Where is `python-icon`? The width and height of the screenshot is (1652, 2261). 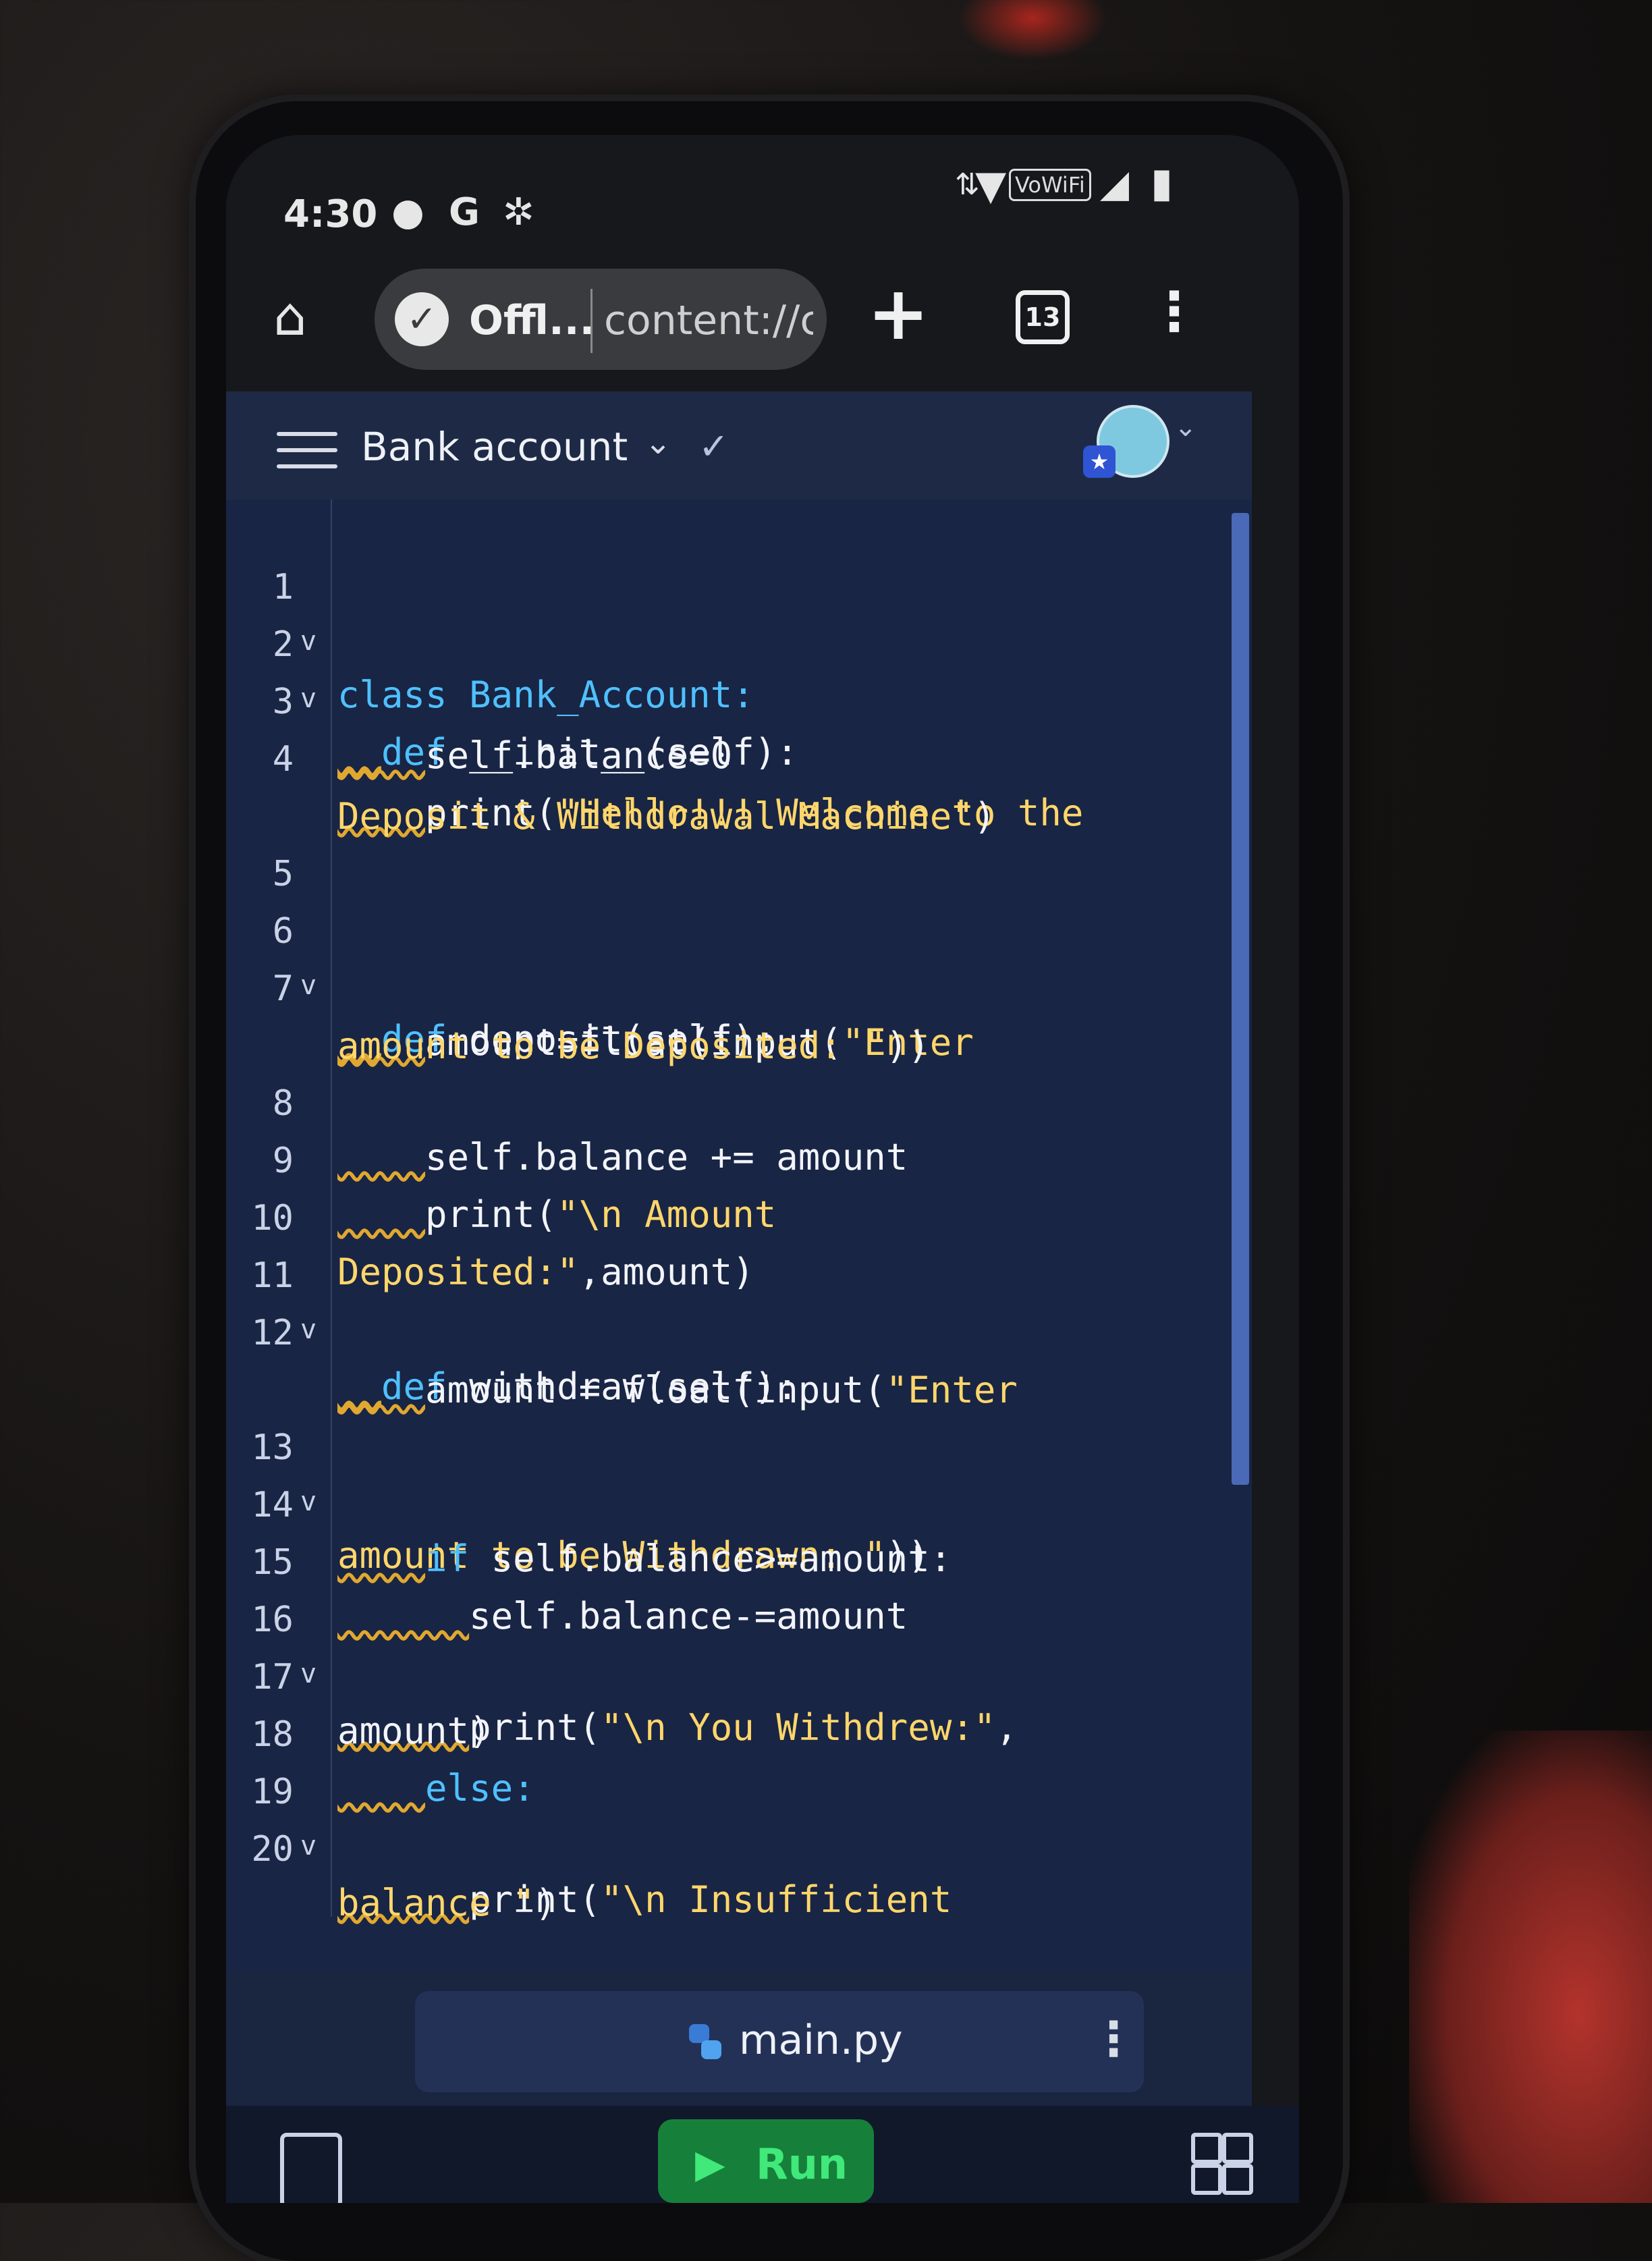
python-icon is located at coordinates (705, 2041).